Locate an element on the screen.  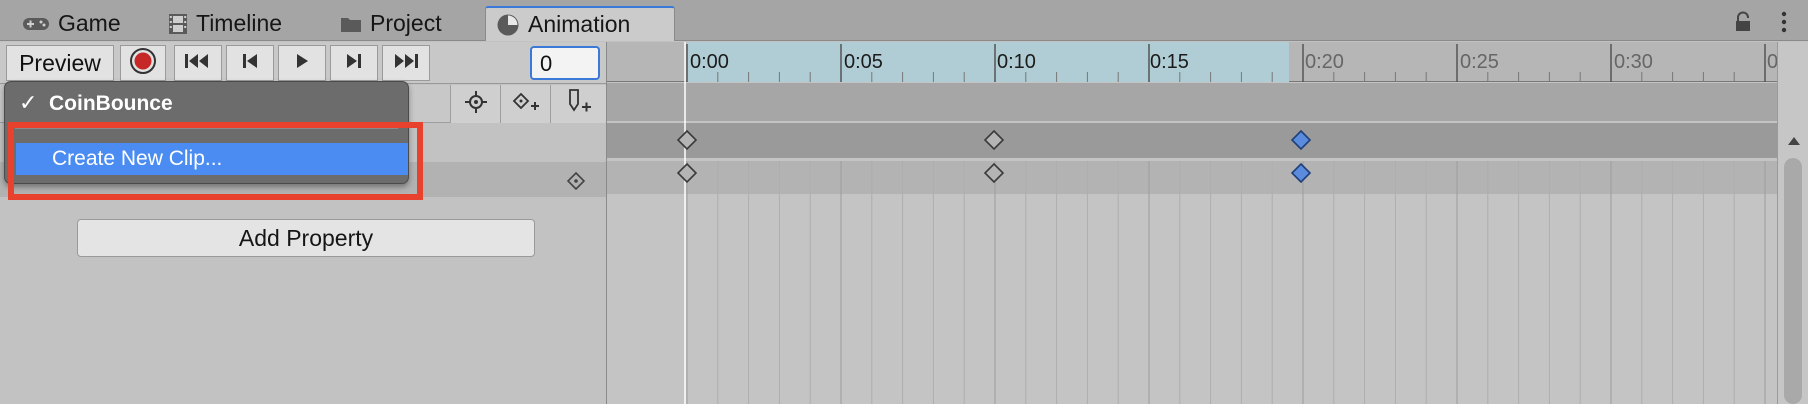
tab-project: Project is located at coordinates (391, 23).